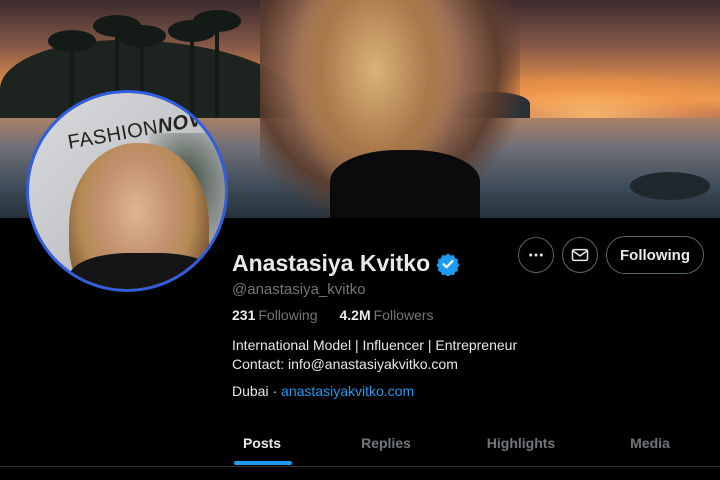 This screenshot has width=720, height=480. Describe the element at coordinates (650, 443) in the screenshot. I see `tab-media: Media` at that location.